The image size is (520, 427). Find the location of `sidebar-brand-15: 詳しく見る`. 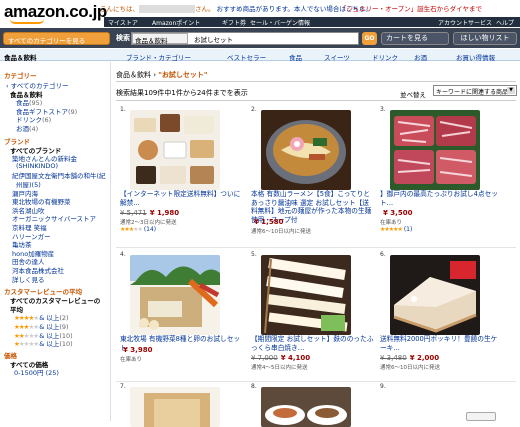

sidebar-brand-15: 詳しく見る is located at coordinates (28, 279).